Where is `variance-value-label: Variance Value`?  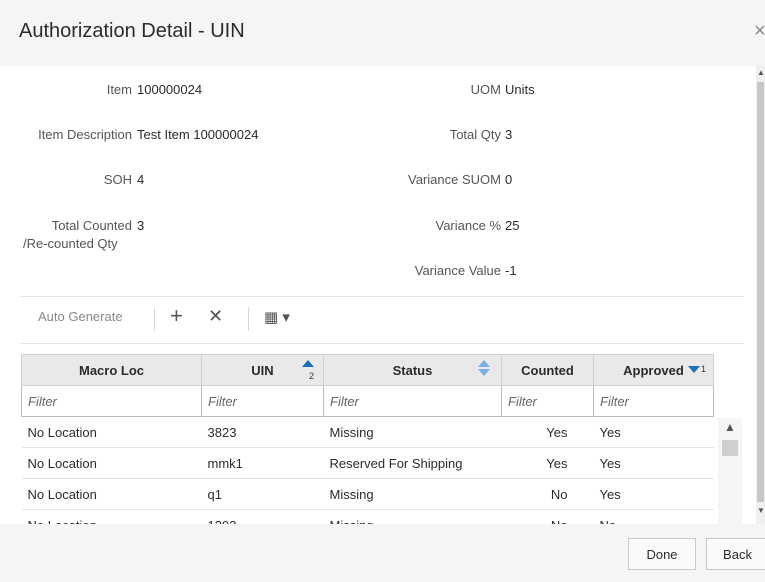 variance-value-label: Variance Value is located at coordinates (457, 270).